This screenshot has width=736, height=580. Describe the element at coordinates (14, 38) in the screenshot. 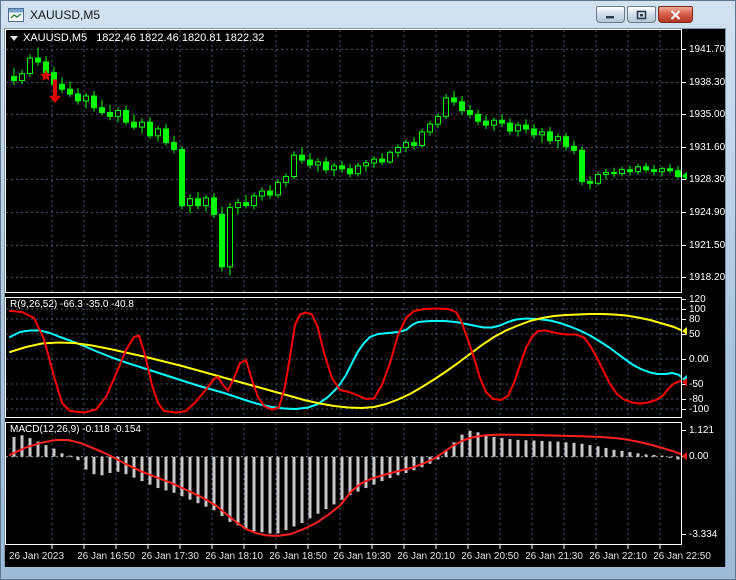

I see `symbol-dropdown-icon` at that location.